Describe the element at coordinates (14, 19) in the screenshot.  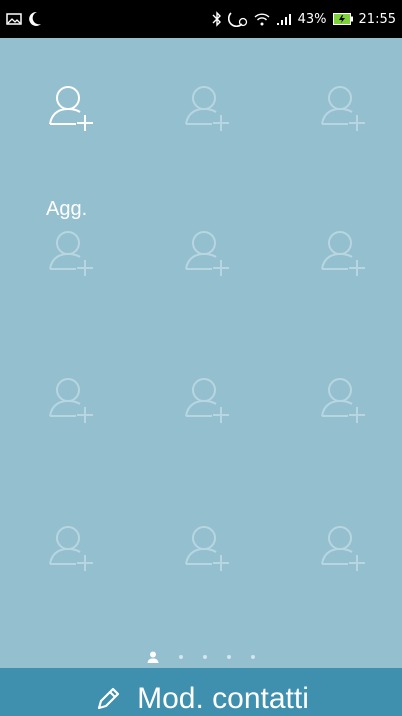
I see `image-icon` at that location.